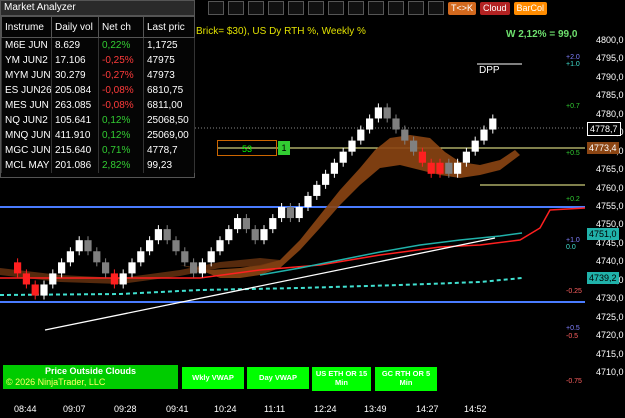  Describe the element at coordinates (603, 278) in the screenshot. I see `ema-price-tag: 4739,2` at that location.